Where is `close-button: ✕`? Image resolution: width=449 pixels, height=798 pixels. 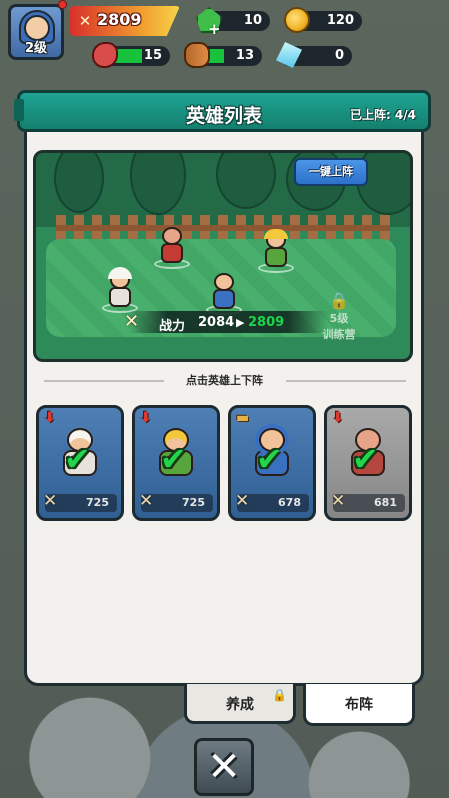 close-button: ✕ is located at coordinates (224, 767).